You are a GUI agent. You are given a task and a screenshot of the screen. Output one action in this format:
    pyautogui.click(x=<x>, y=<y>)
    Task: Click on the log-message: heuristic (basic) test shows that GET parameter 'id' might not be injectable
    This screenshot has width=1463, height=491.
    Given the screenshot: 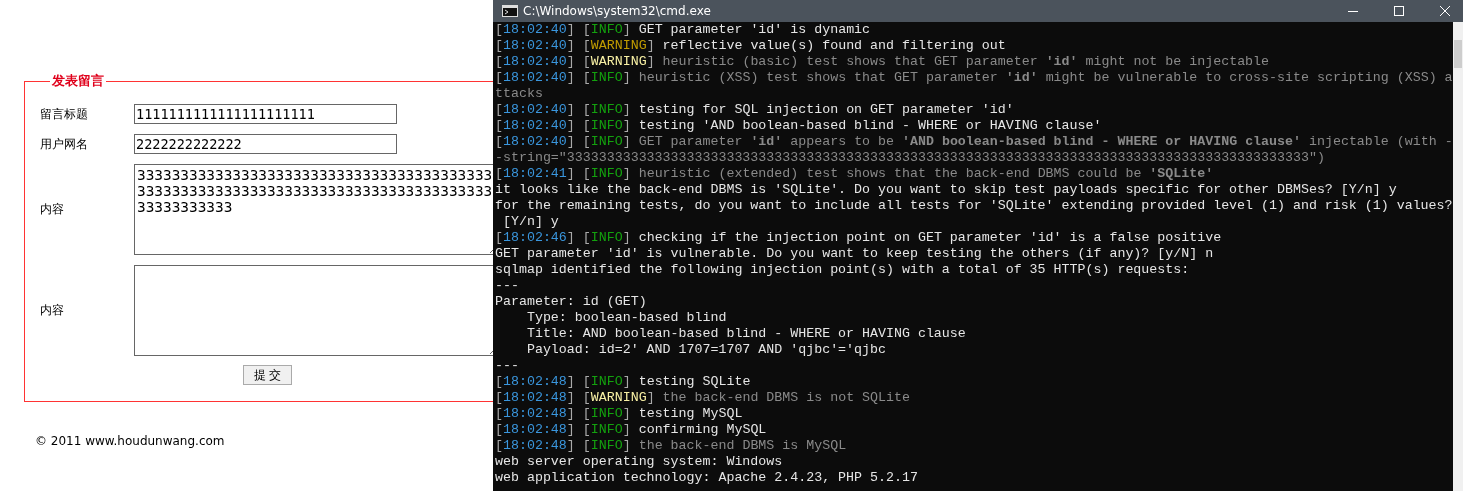 What is the action you would take?
    pyautogui.click(x=966, y=61)
    